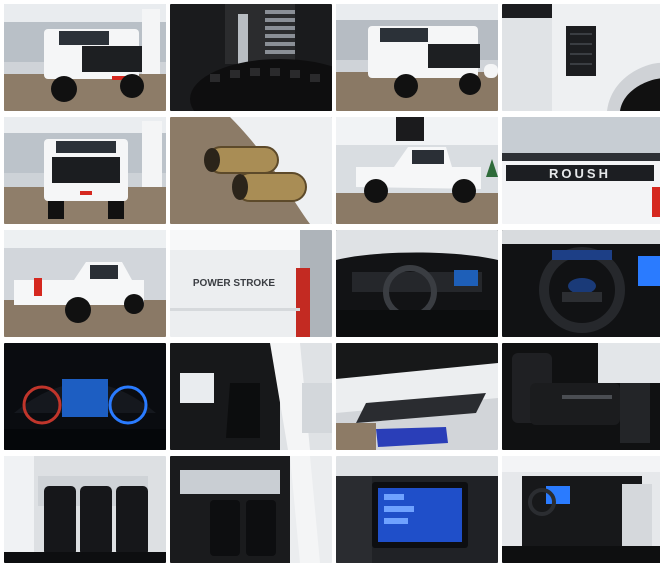  I want to click on photo-fender-vent, so click(581, 57).